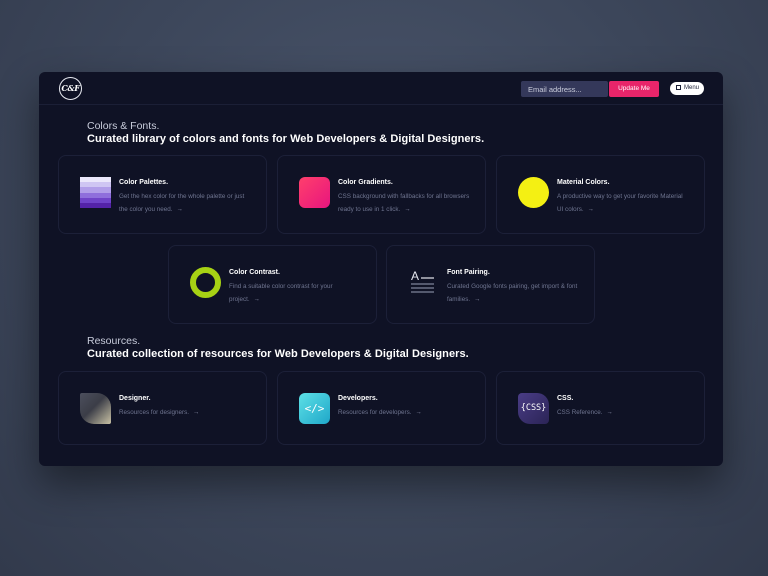  Describe the element at coordinates (533, 192) in the screenshot. I see `material-circle-icon` at that location.